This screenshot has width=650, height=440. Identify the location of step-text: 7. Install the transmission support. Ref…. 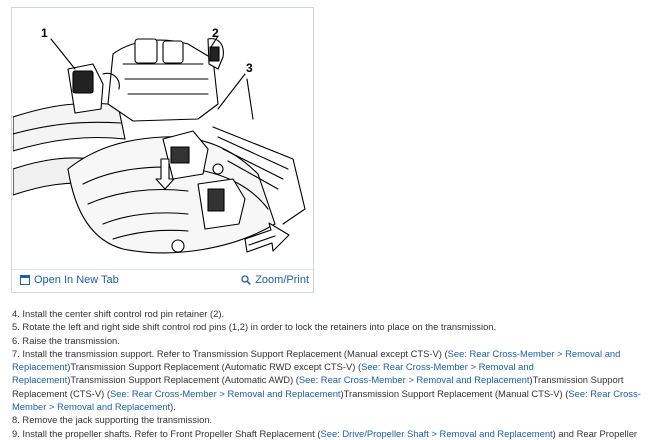
(230, 353).